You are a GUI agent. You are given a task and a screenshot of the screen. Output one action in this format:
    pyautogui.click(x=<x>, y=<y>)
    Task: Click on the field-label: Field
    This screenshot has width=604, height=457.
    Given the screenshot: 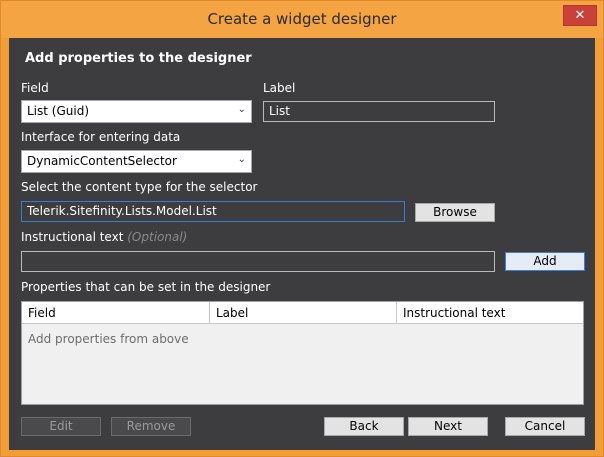 What is the action you would take?
    pyautogui.click(x=35, y=88)
    